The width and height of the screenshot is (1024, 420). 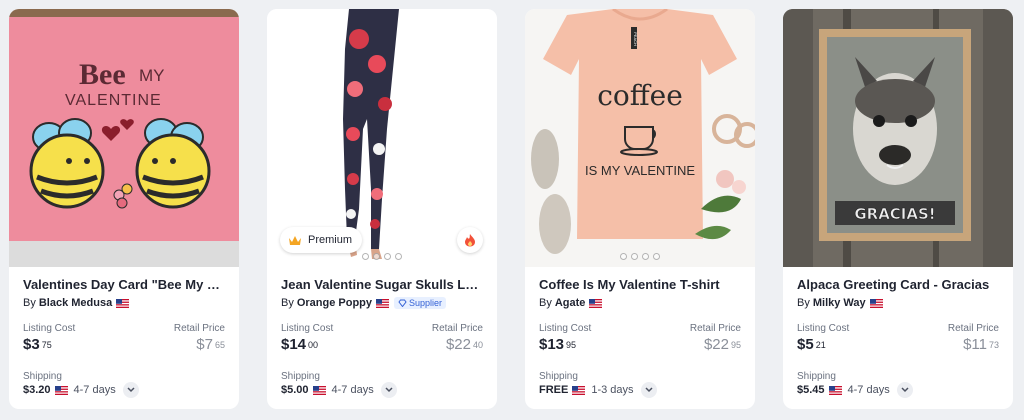 I want to click on svg-text: VALENTINE, so click(x=113, y=100).